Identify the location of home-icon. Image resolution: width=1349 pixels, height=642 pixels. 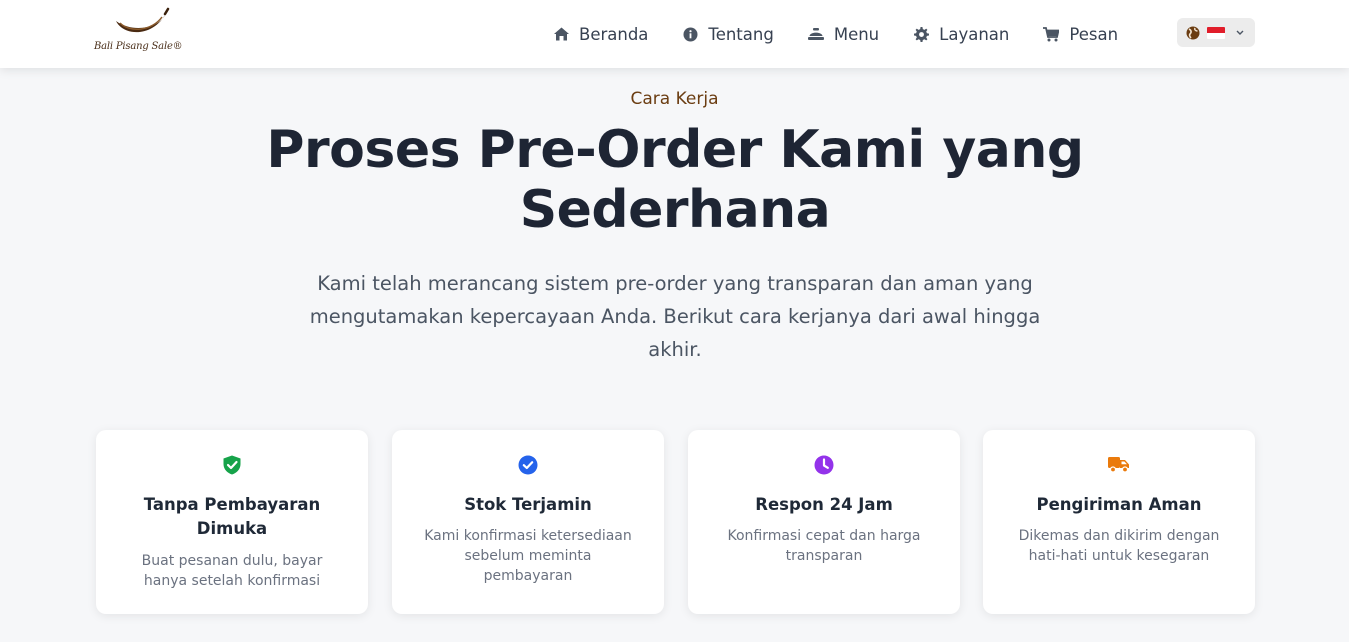
(561, 34).